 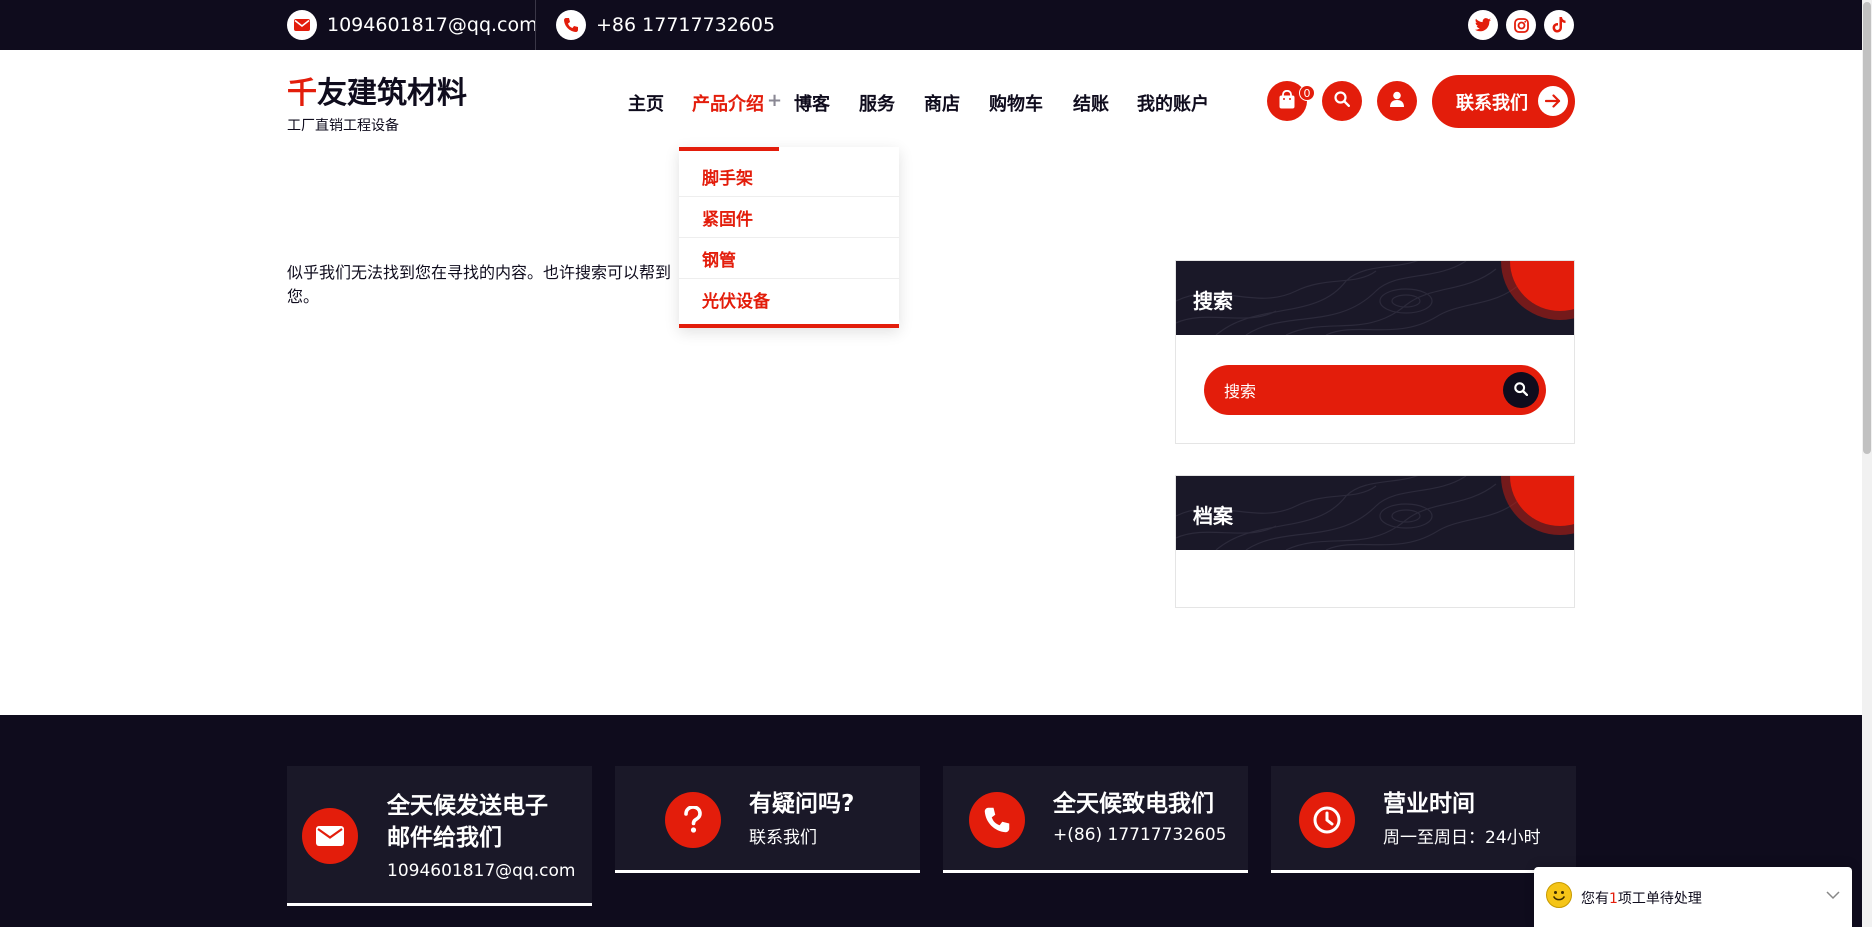 I want to click on logo-tagline: 工厂直销工程设备, so click(x=343, y=126).